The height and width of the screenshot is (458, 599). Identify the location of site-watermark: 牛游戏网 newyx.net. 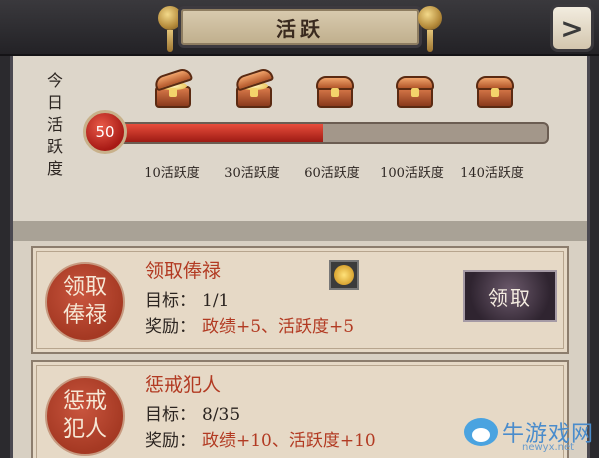
(529, 434).